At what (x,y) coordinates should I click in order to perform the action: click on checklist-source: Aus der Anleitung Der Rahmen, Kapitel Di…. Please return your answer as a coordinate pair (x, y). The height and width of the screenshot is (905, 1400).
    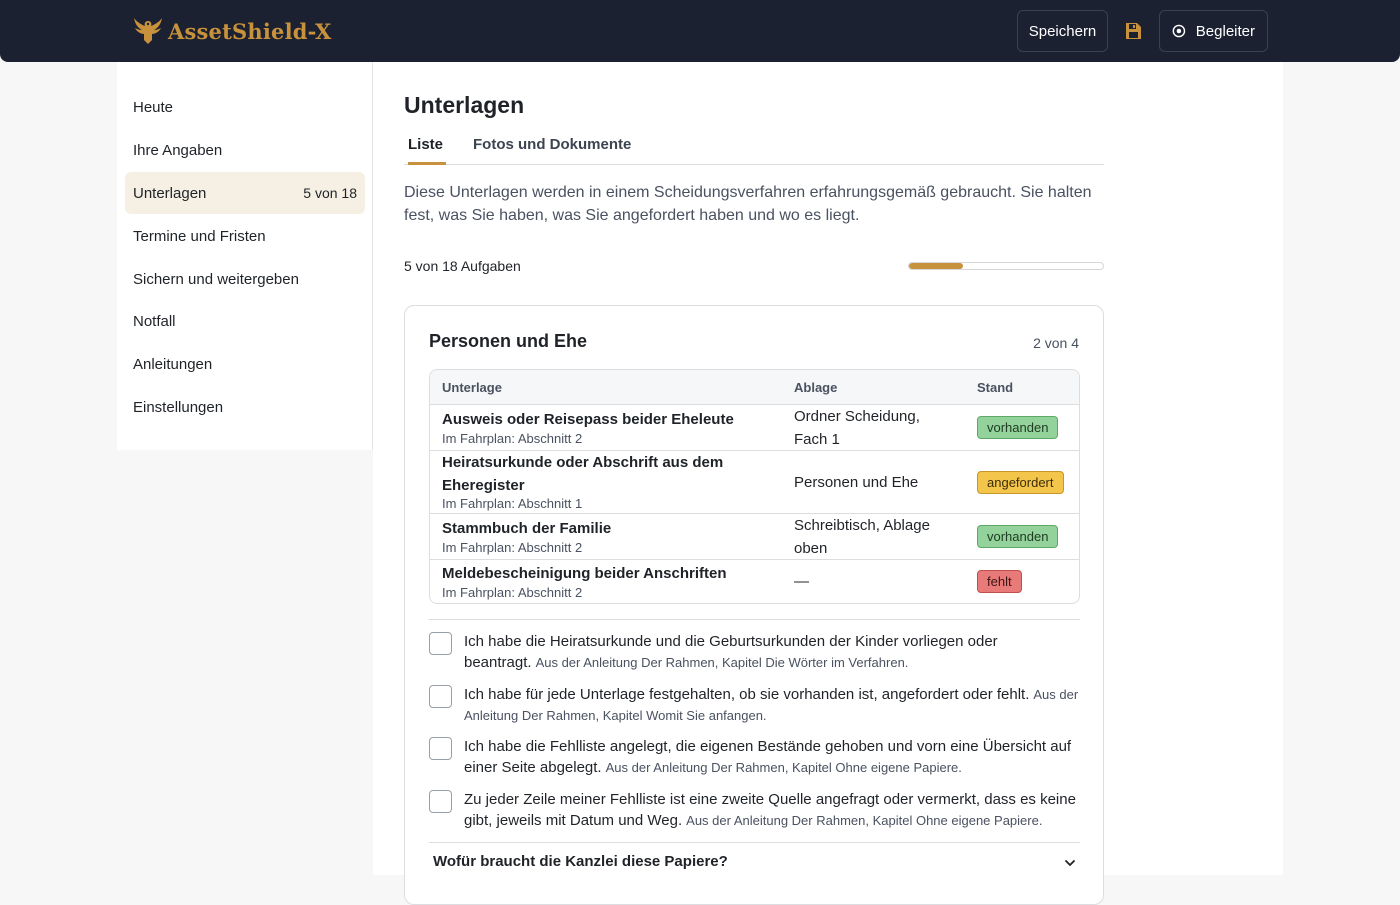
    Looking at the image, I should click on (722, 662).